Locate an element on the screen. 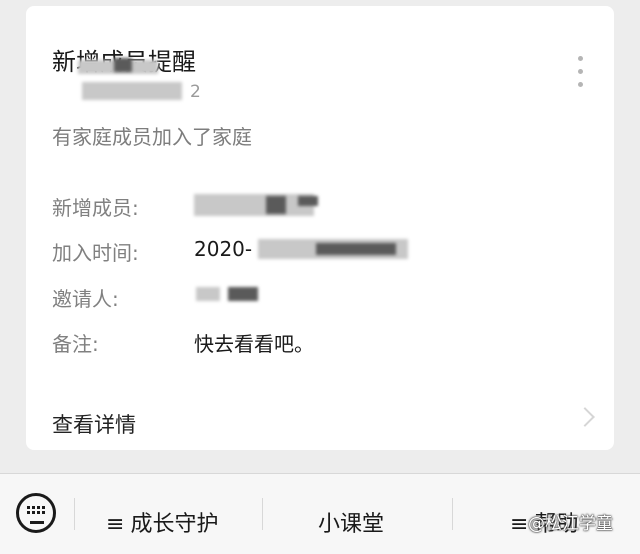 The image size is (640, 554). more-options-icon is located at coordinates (583, 75).